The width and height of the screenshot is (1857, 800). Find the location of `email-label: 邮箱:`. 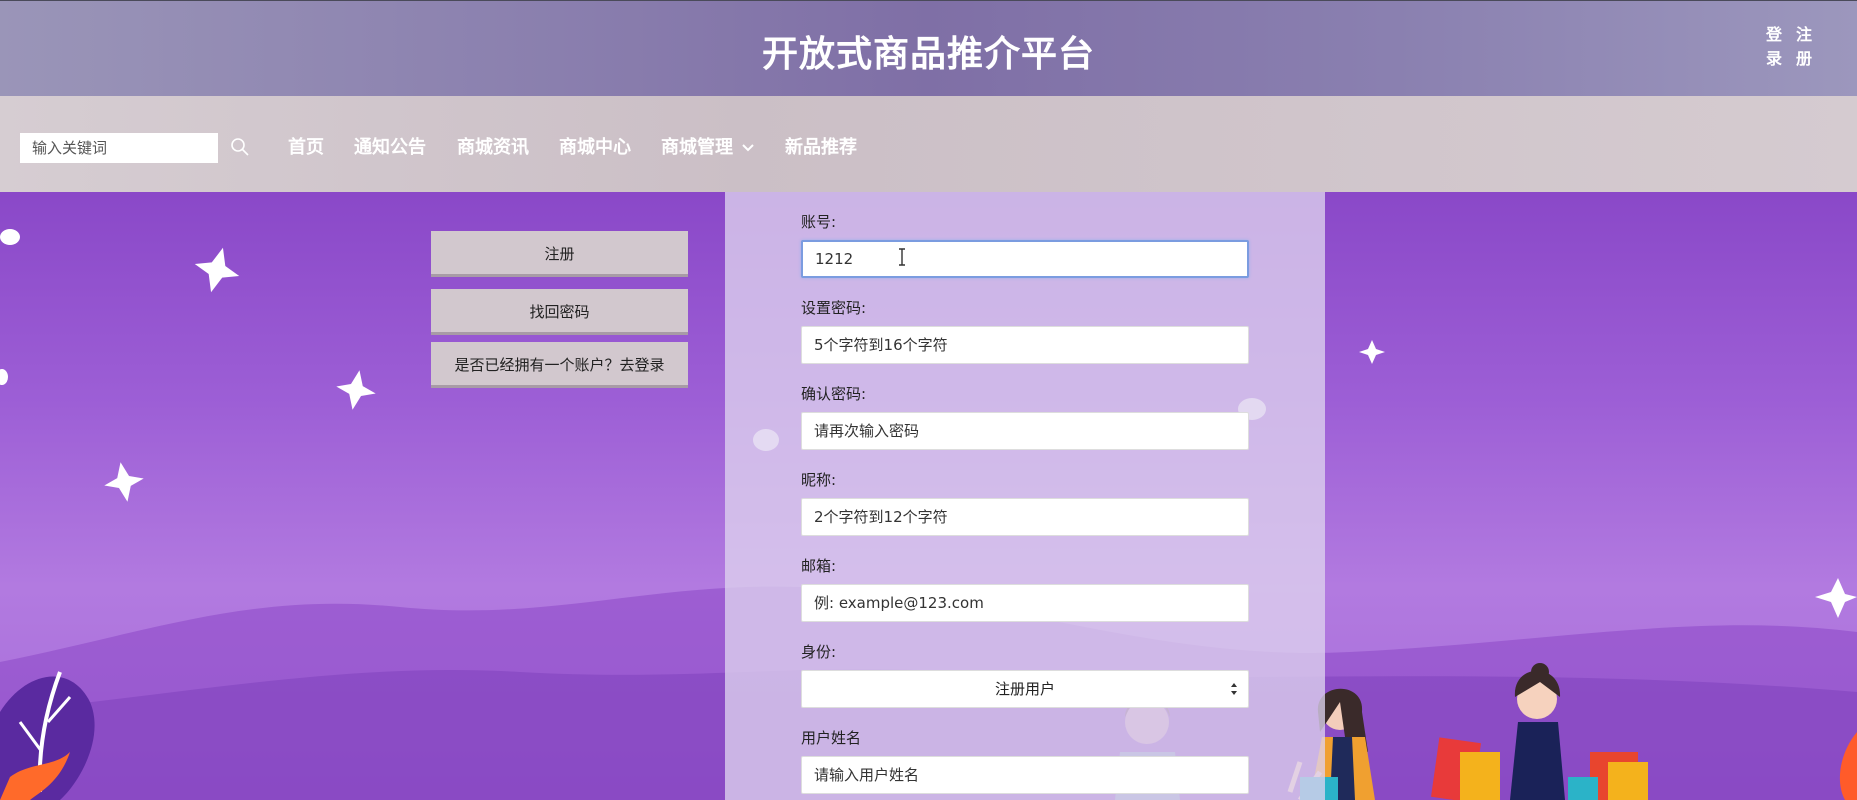

email-label: 邮箱: is located at coordinates (819, 566).